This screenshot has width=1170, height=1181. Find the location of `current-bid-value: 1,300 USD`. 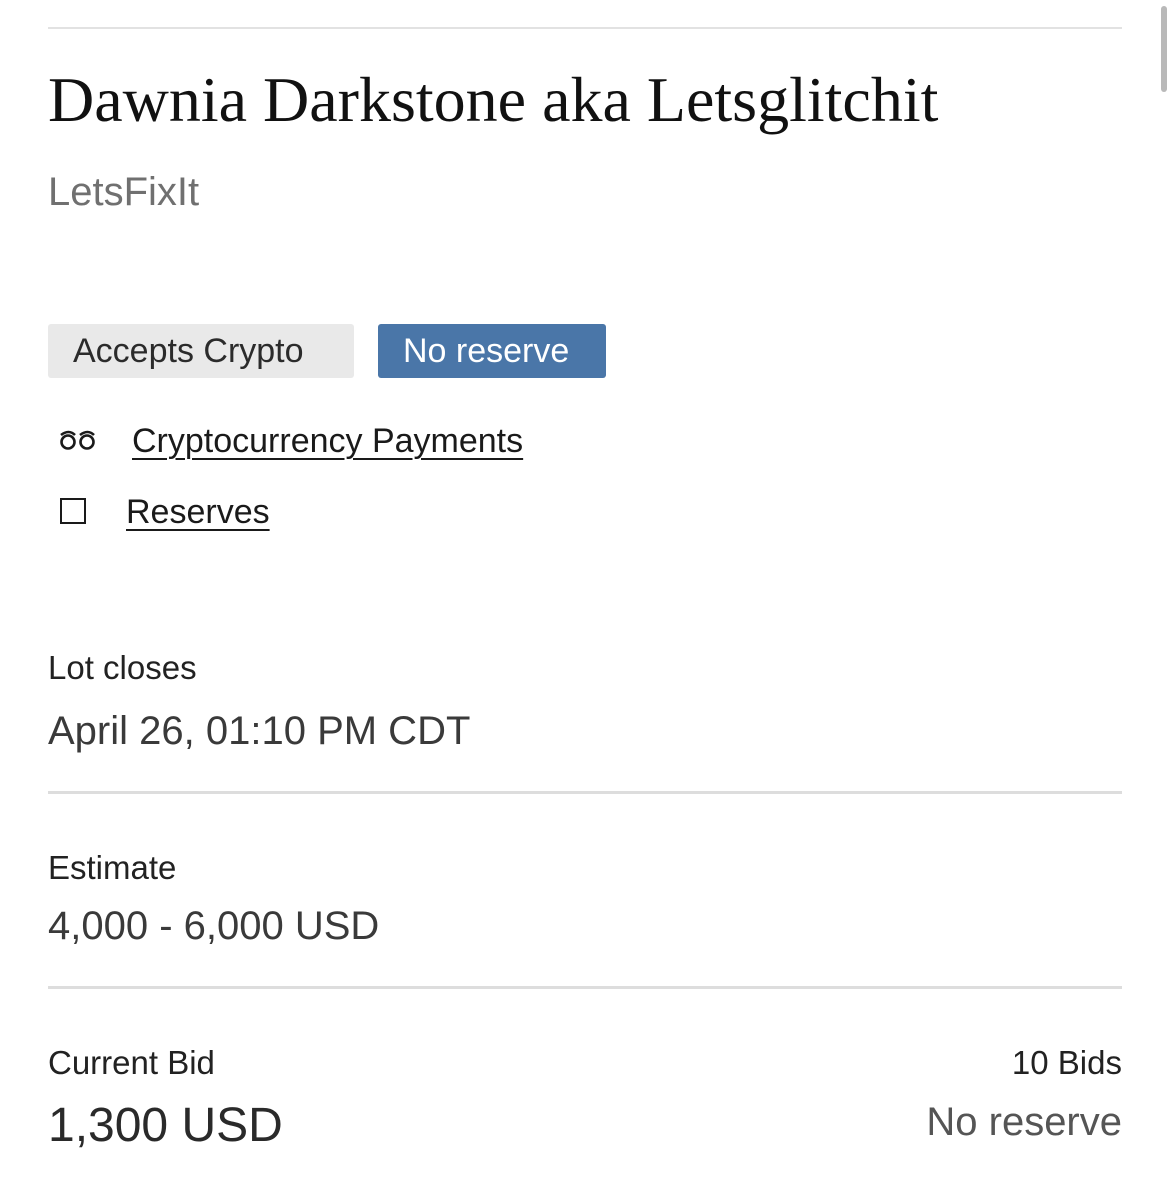

current-bid-value: 1,300 USD is located at coordinates (165, 1125).